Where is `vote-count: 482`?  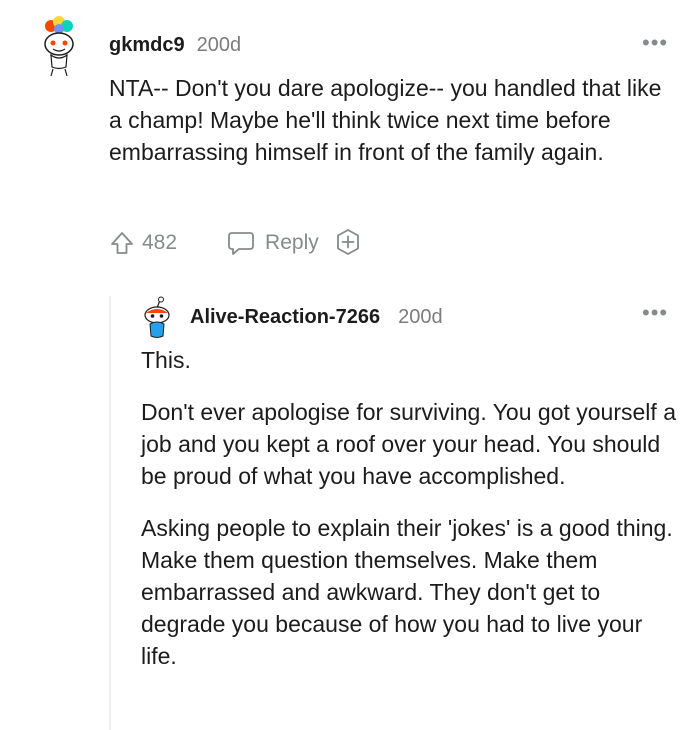
vote-count: 482 is located at coordinates (160, 242).